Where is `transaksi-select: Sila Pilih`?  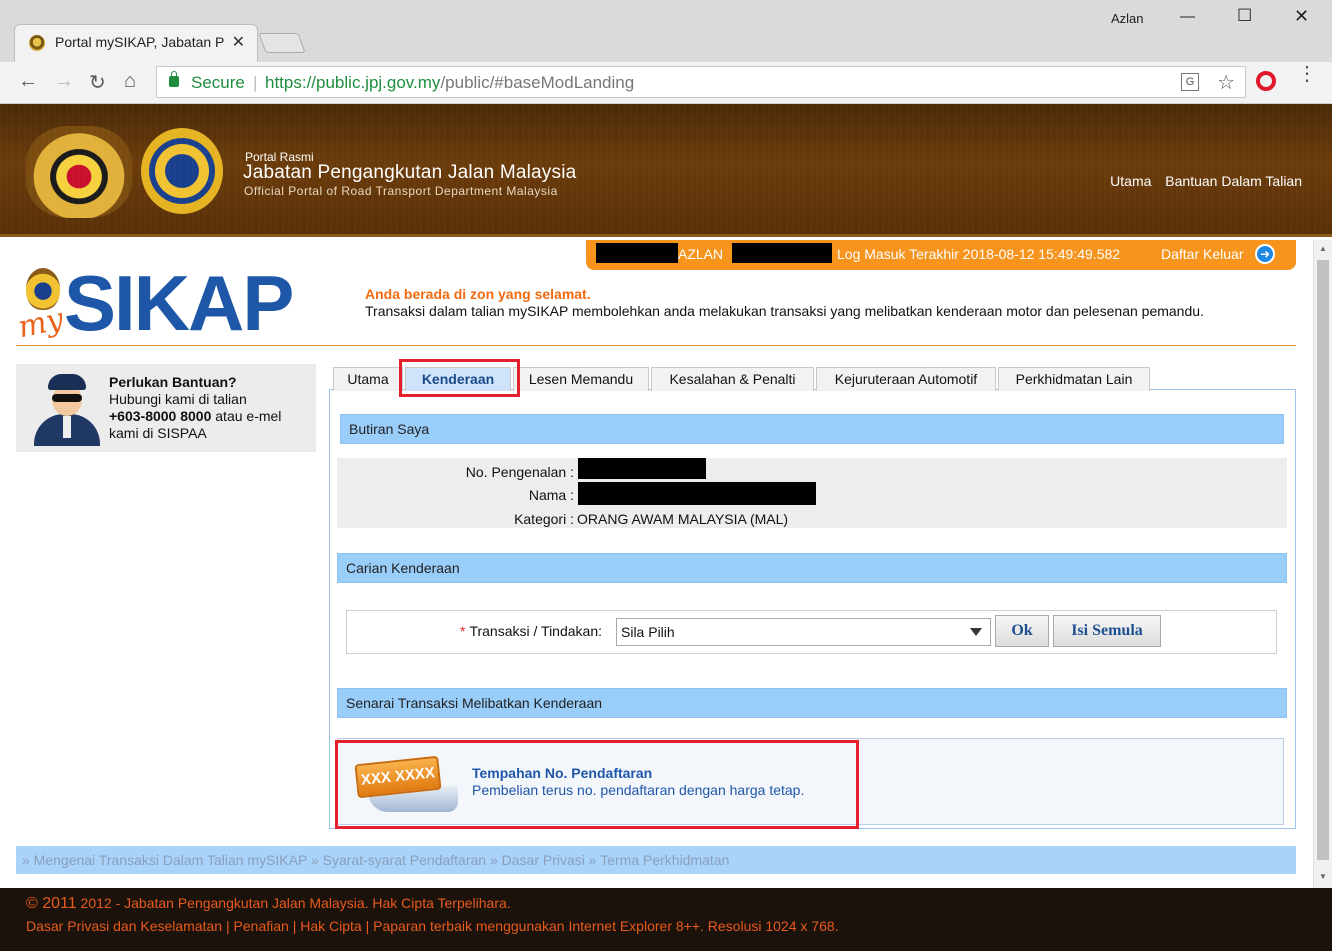
transaksi-select: Sila Pilih is located at coordinates (803, 632).